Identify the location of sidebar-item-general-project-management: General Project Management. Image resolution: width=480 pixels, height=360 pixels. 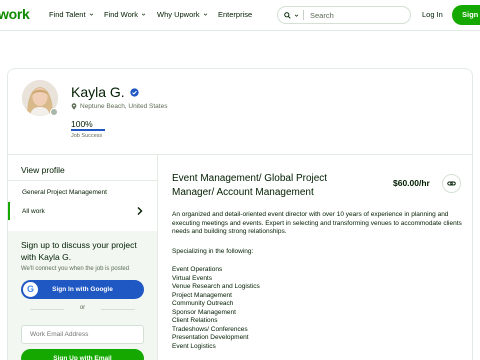
(64, 192).